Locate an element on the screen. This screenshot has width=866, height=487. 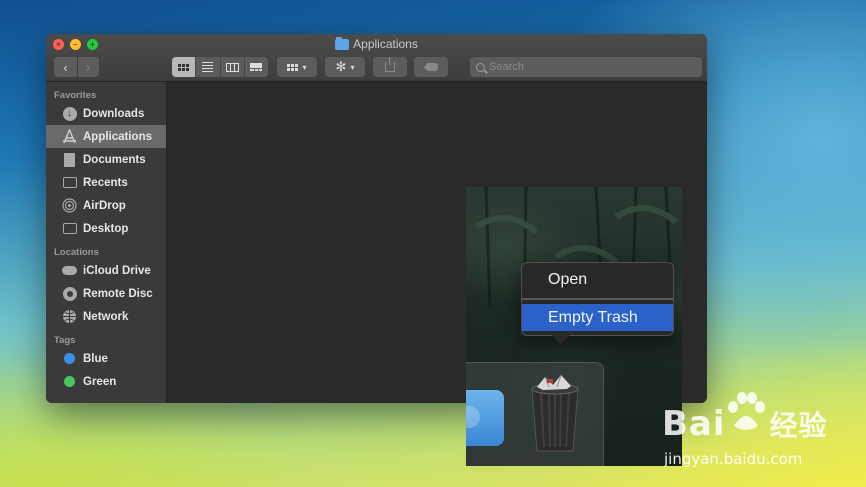
sidebar-item-label: iCloud Drive is located at coordinates (117, 270).